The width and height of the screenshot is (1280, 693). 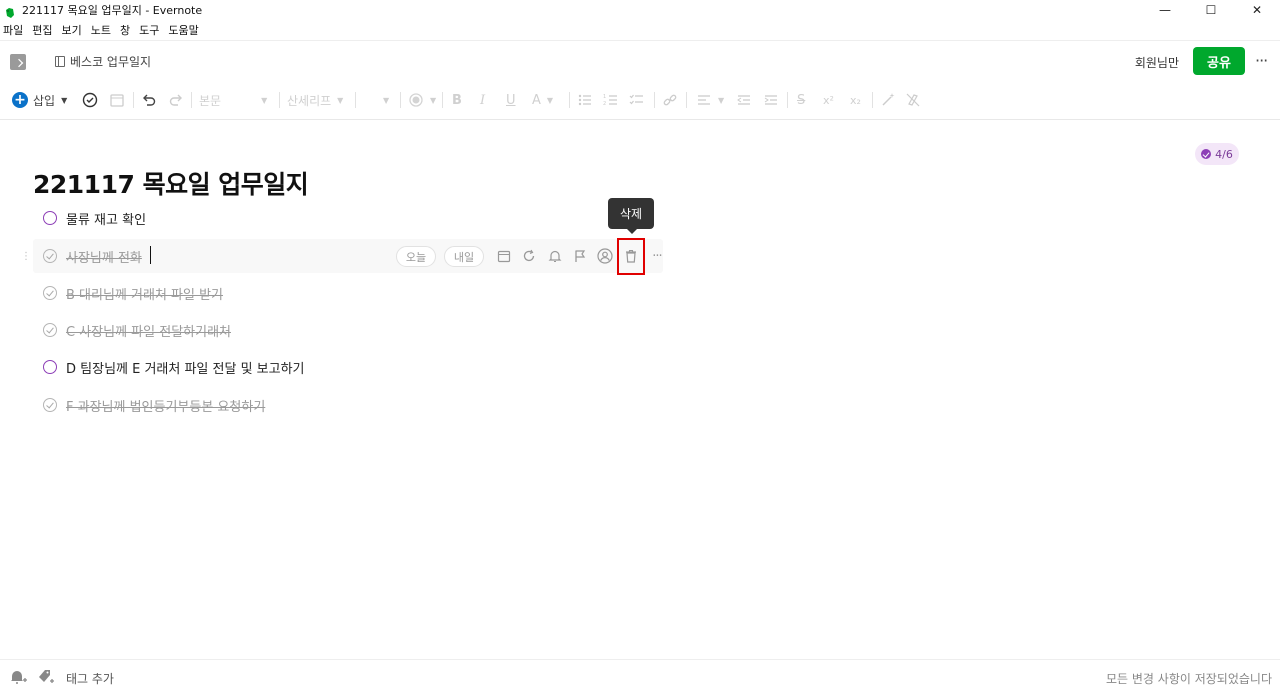 What do you see at coordinates (348, 405) in the screenshot?
I see `task-item: F 과장님께 법인등기부등본 요청하기` at bounding box center [348, 405].